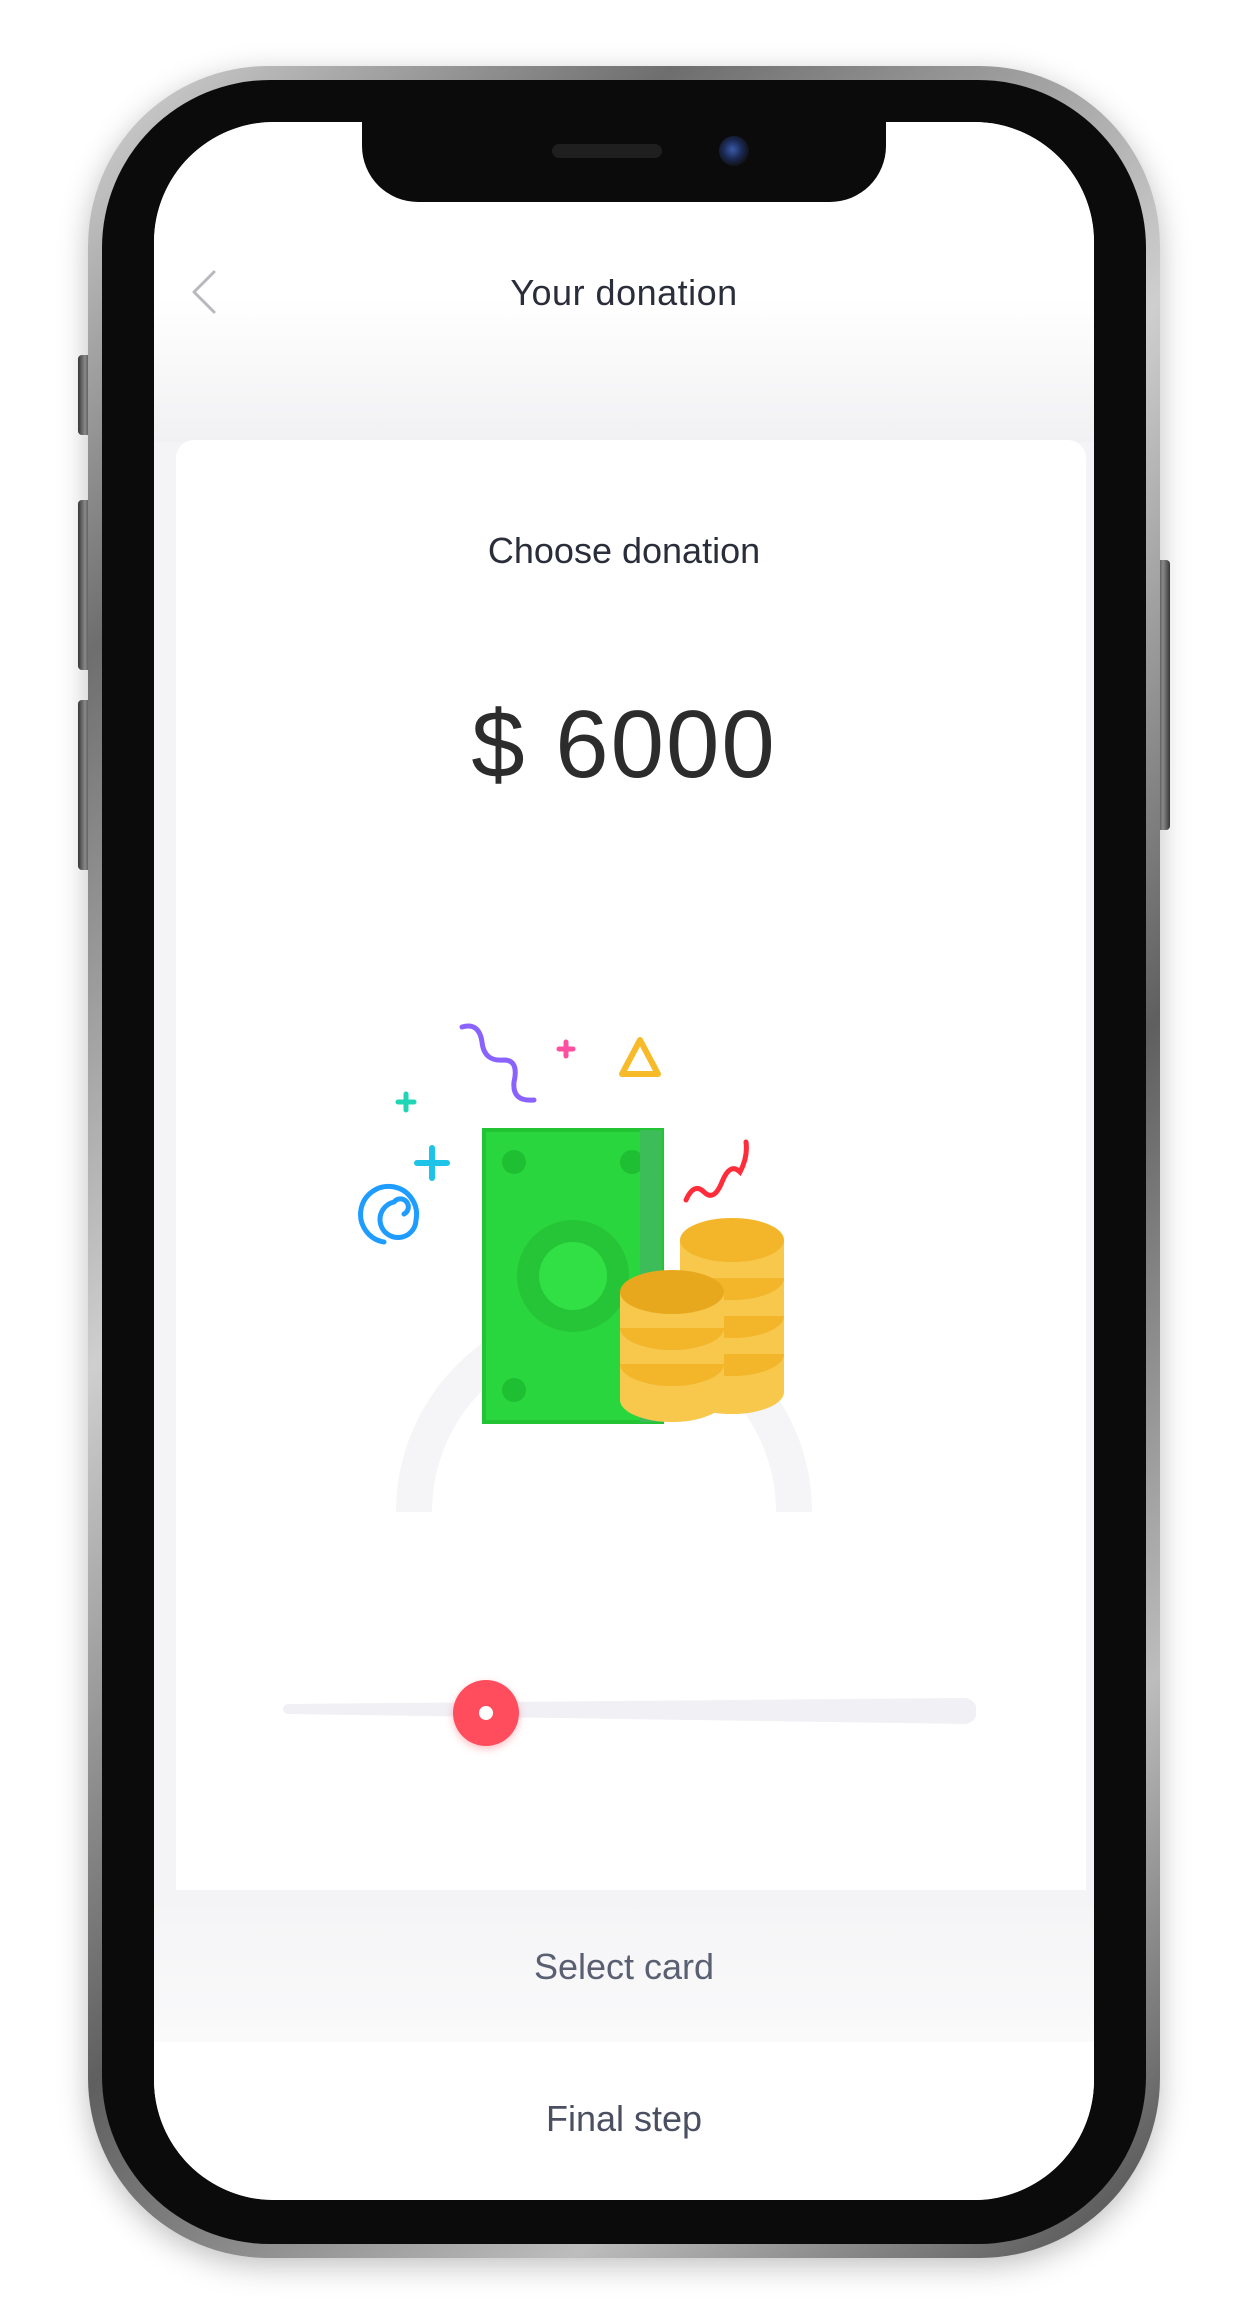  What do you see at coordinates (389, 1214) in the screenshot?
I see `blue-spiral` at bounding box center [389, 1214].